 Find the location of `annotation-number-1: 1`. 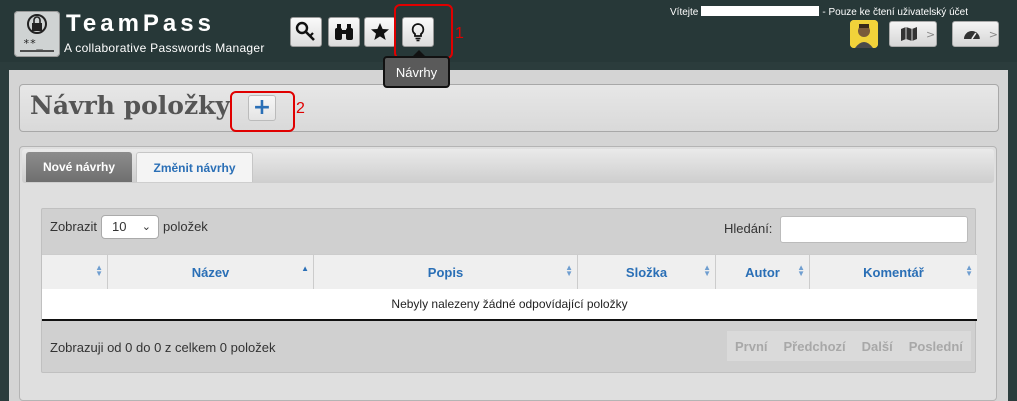

annotation-number-1: 1 is located at coordinates (459, 33).